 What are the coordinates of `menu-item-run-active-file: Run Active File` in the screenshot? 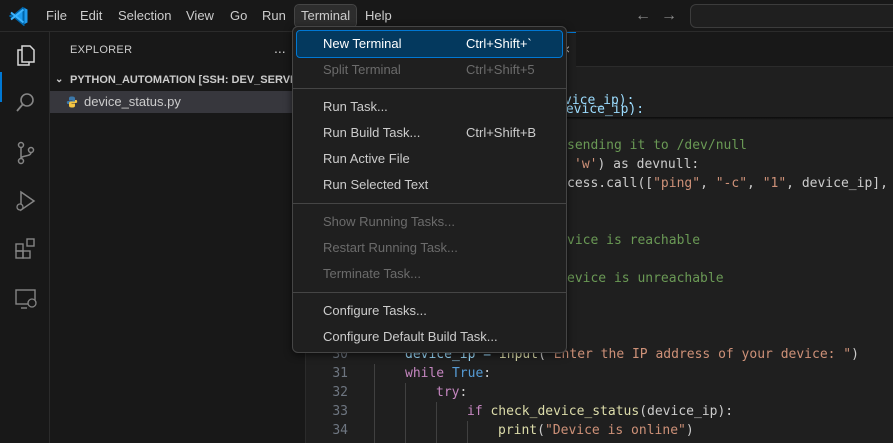 It's located at (429, 159).